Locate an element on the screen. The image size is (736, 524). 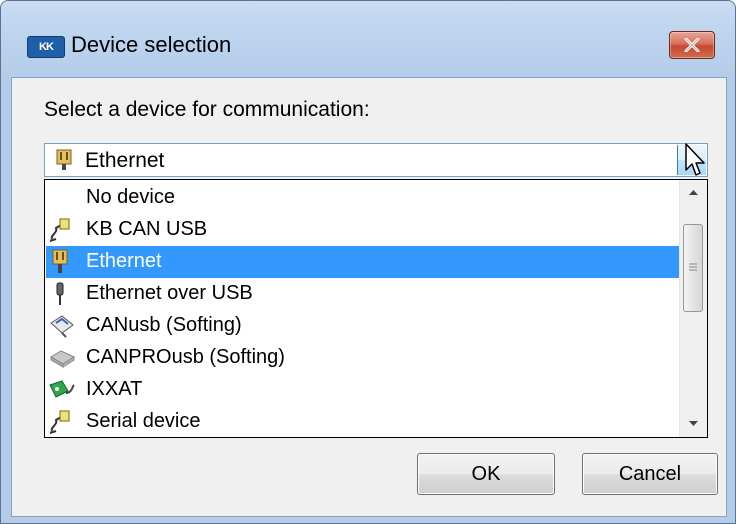
usb-plug-icon is located at coordinates (60, 296).